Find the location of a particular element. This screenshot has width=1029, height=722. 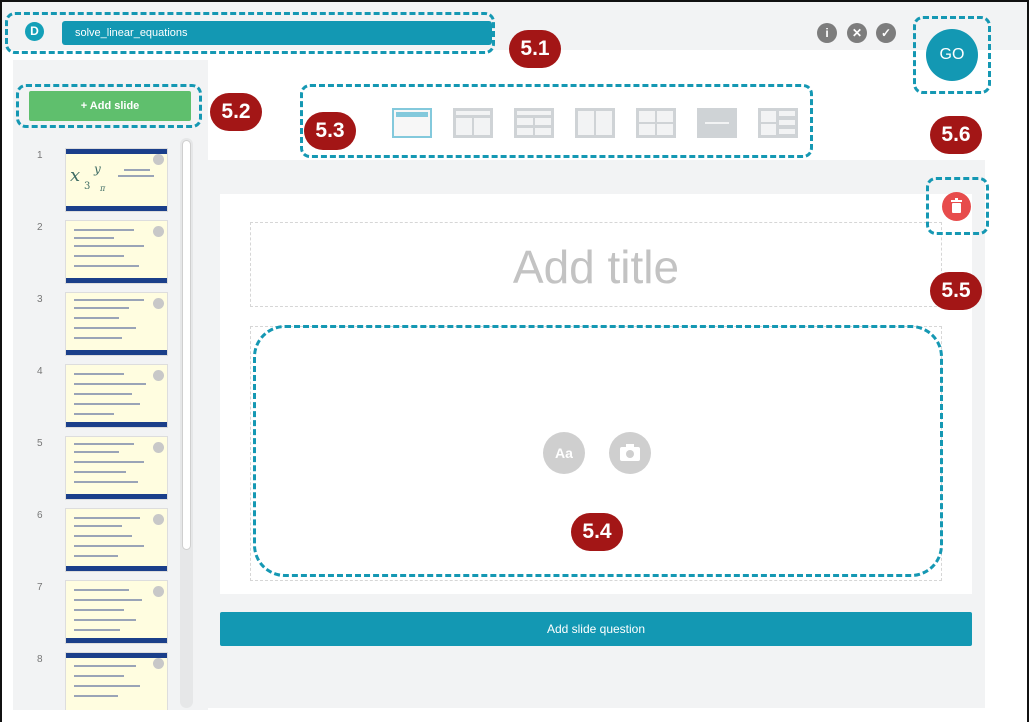

slide-number: 3 is located at coordinates (40, 299).